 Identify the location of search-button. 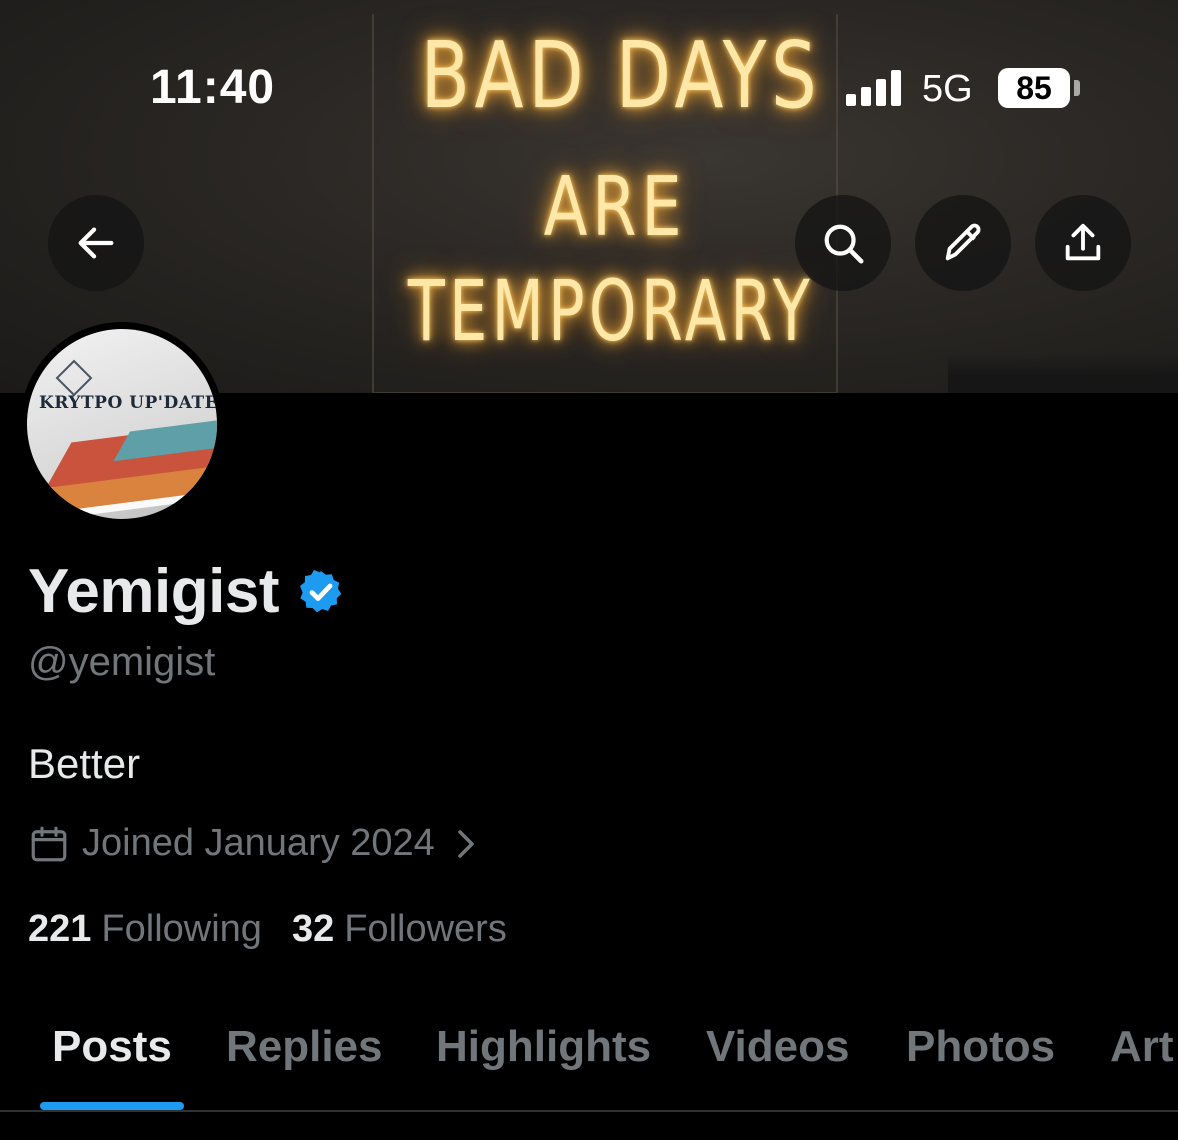
(843, 243).